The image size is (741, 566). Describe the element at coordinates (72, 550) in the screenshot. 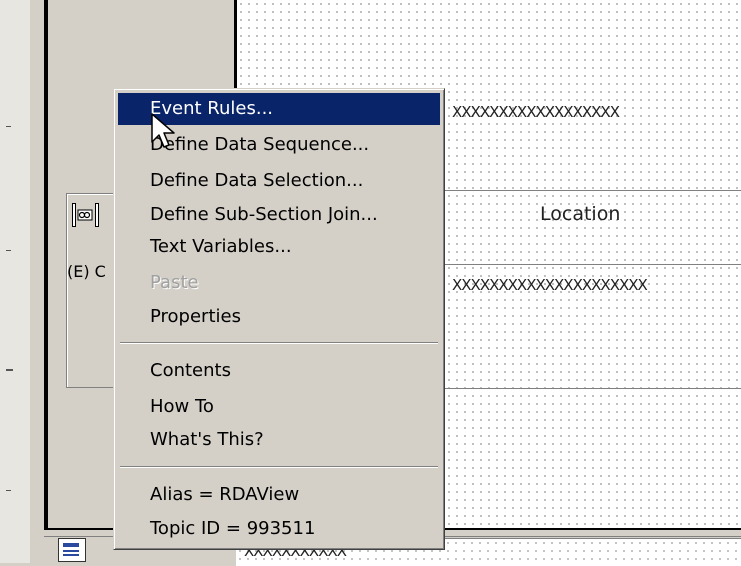

I see `report-section-icon` at that location.